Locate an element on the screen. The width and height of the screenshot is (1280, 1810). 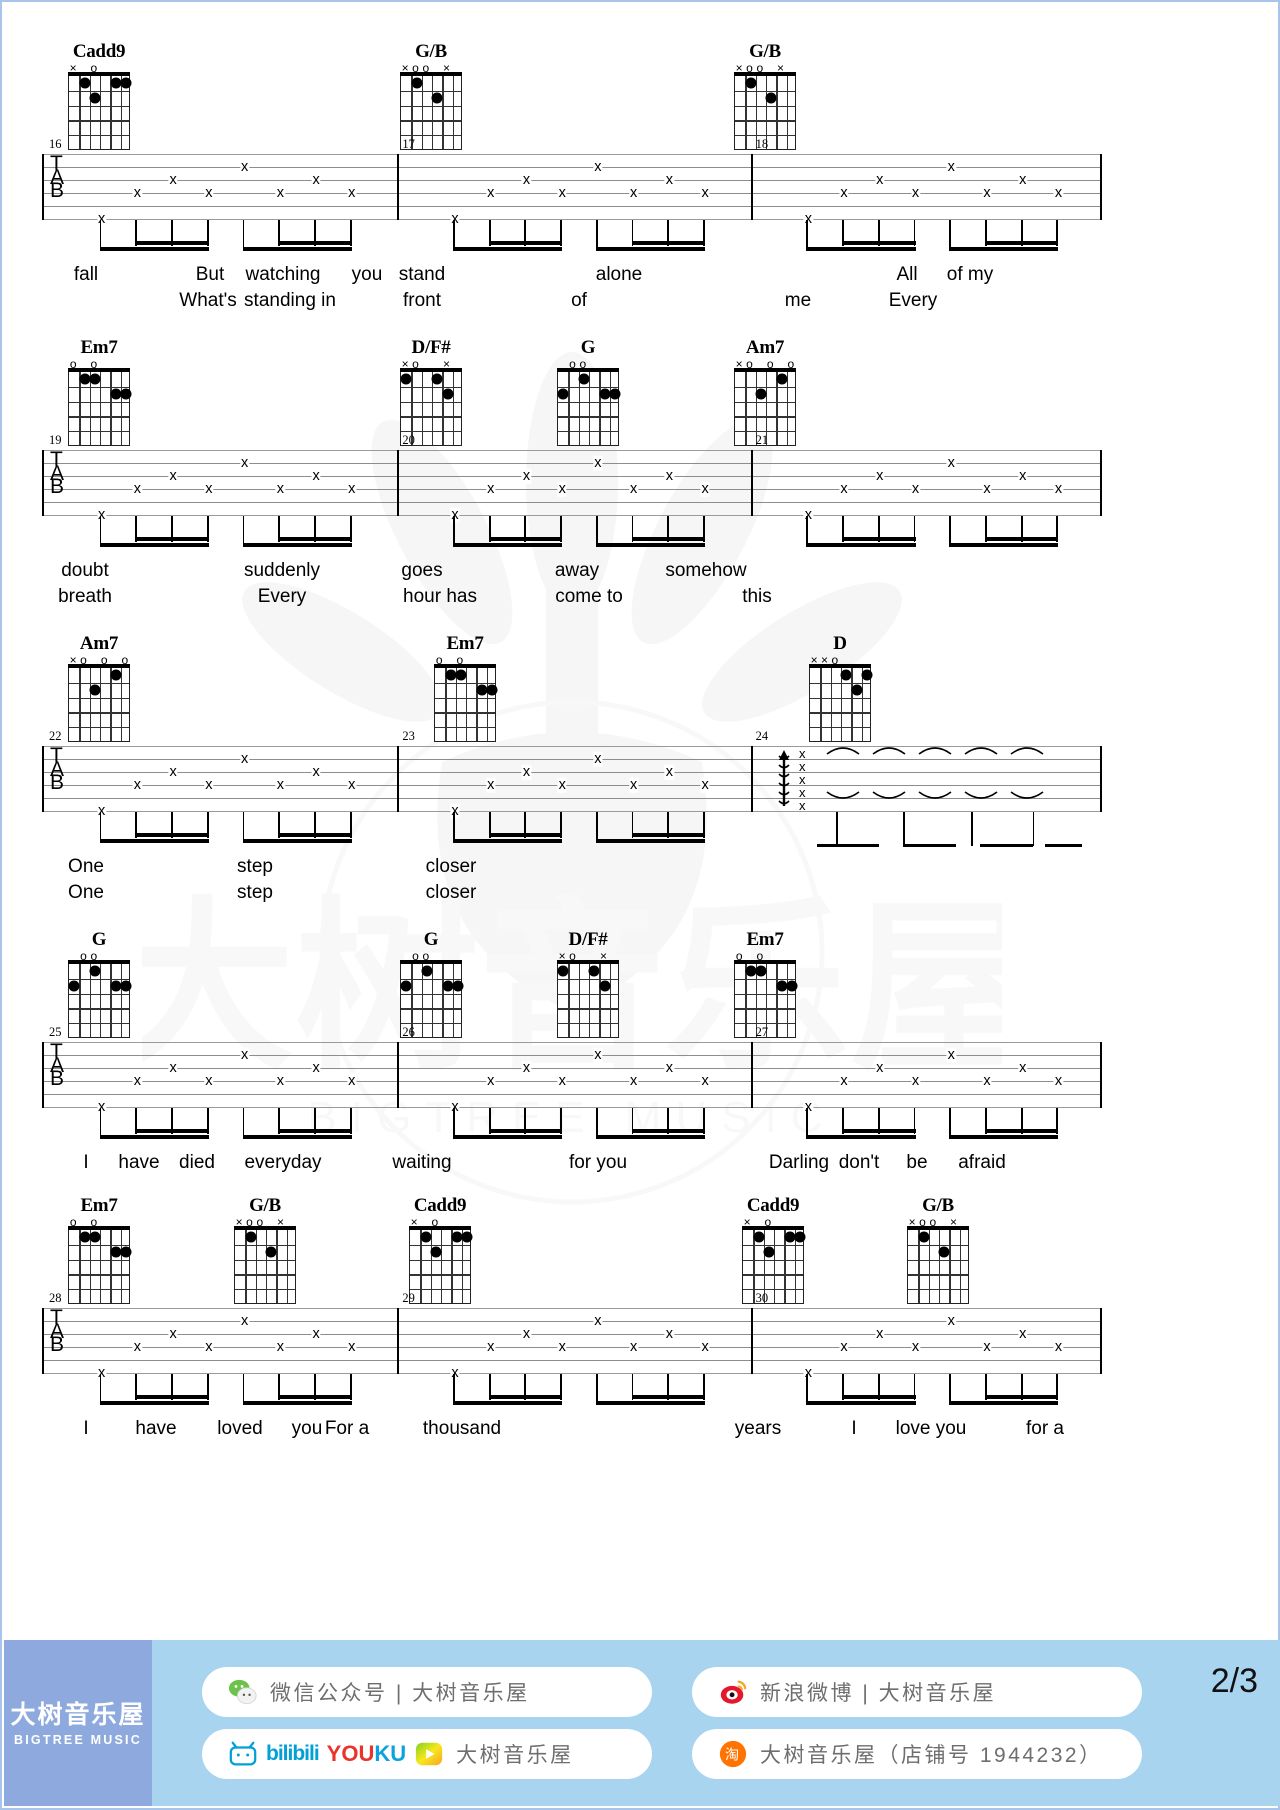
lyric-line-1: doubt suddenly goes away somehow is located at coordinates (641, 573).